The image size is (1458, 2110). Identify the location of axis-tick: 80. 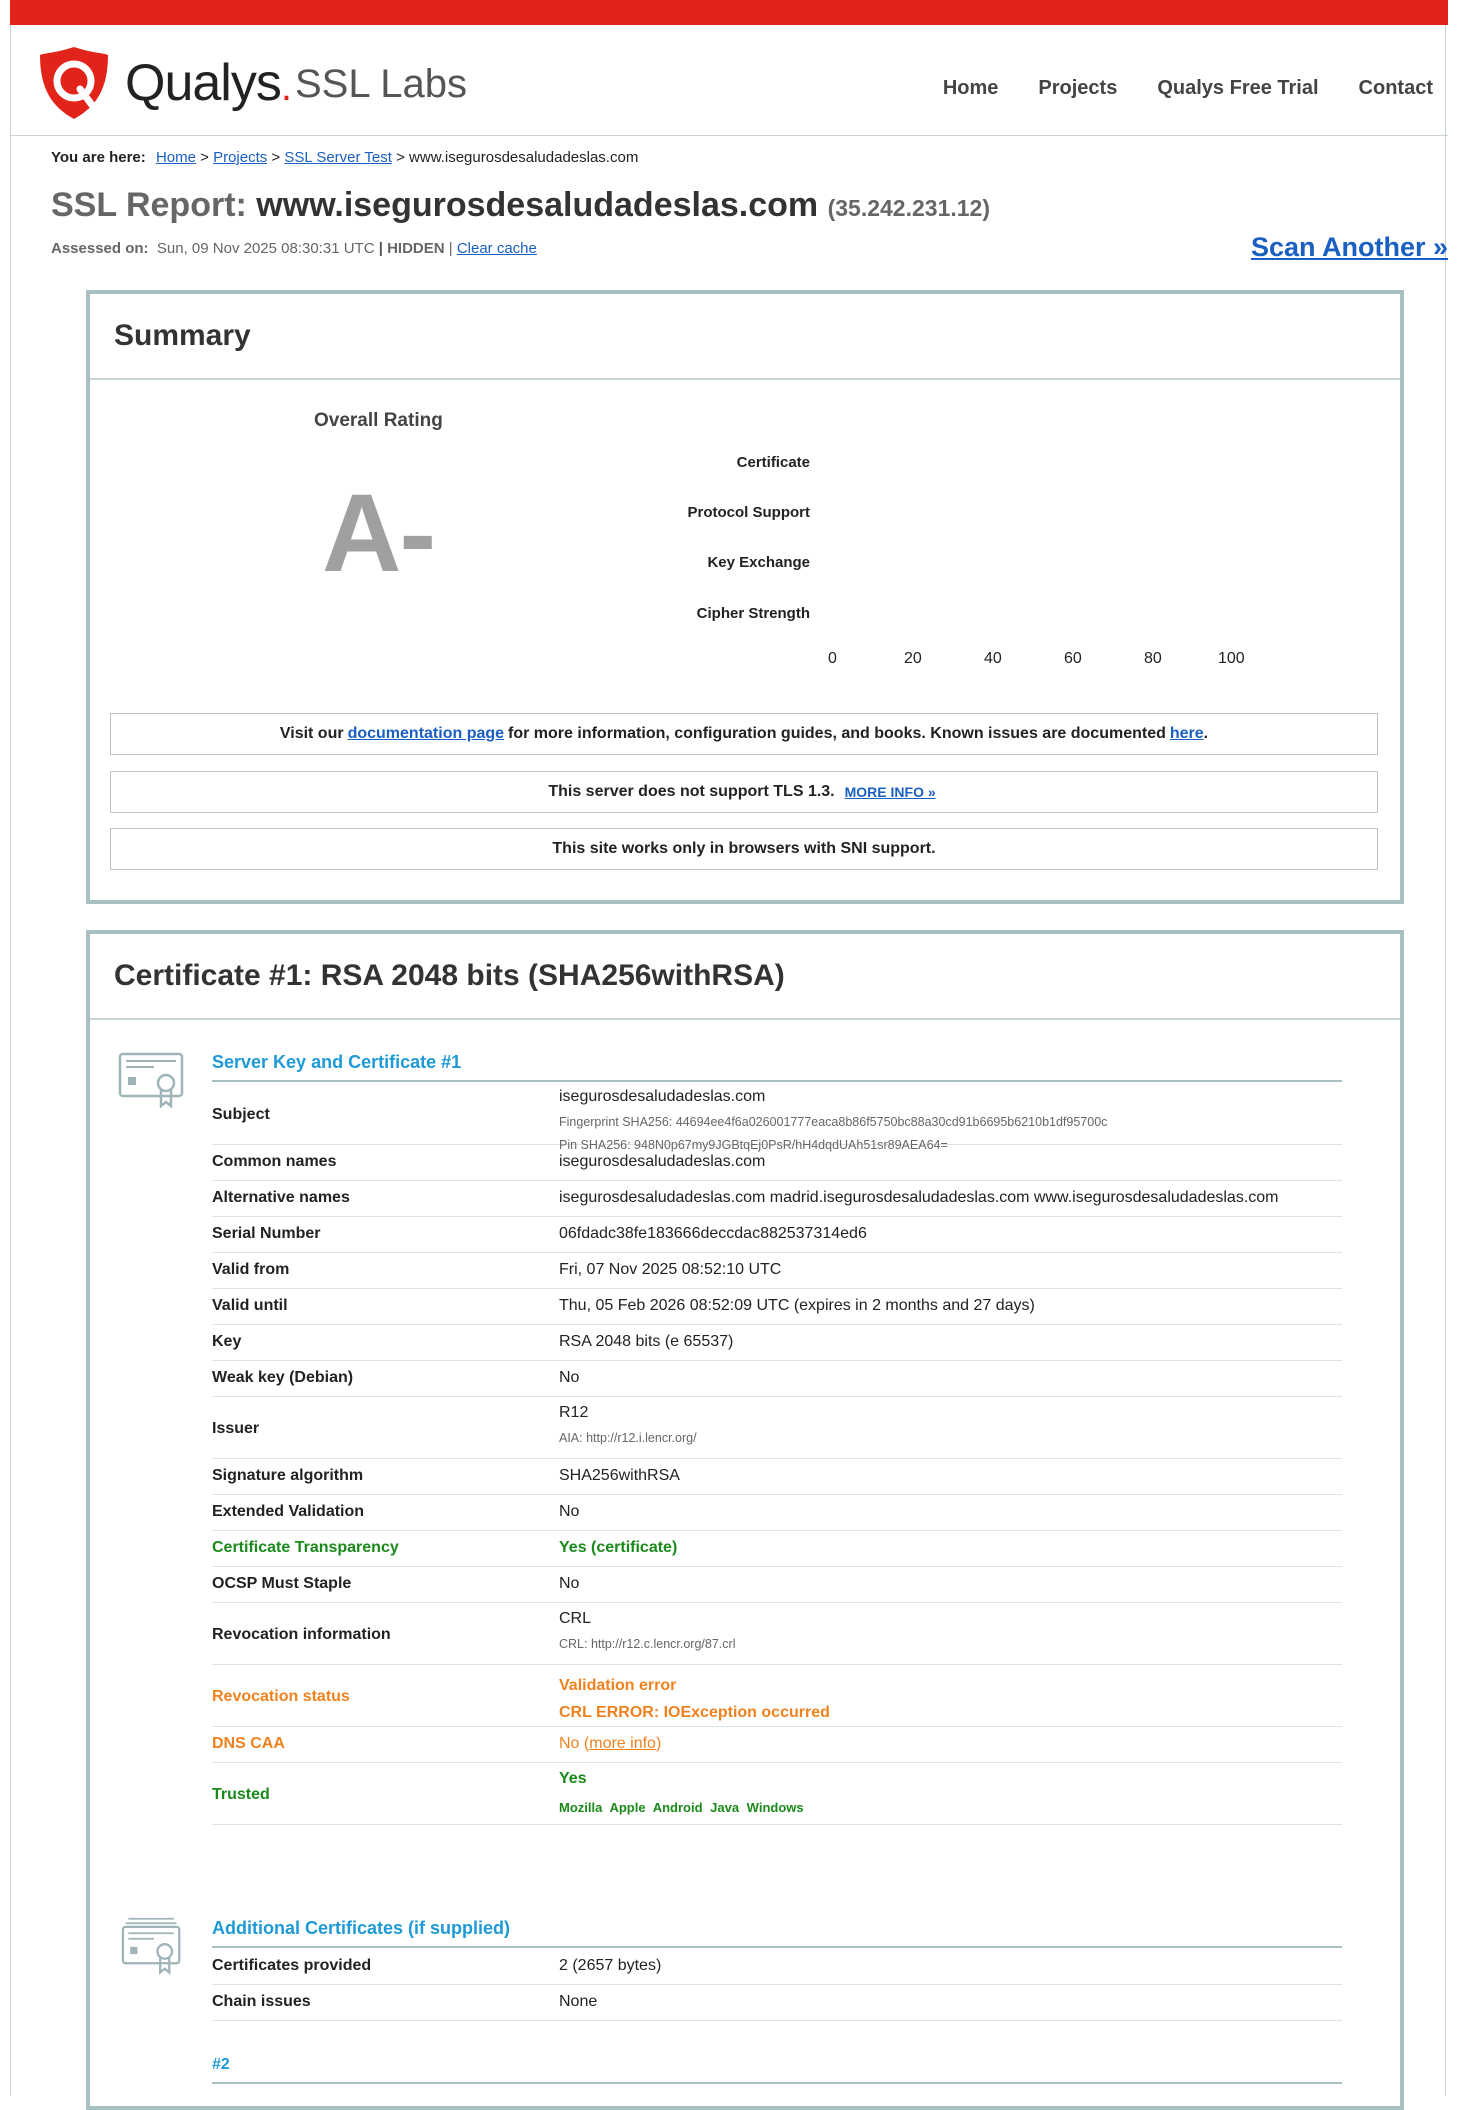
(1153, 658).